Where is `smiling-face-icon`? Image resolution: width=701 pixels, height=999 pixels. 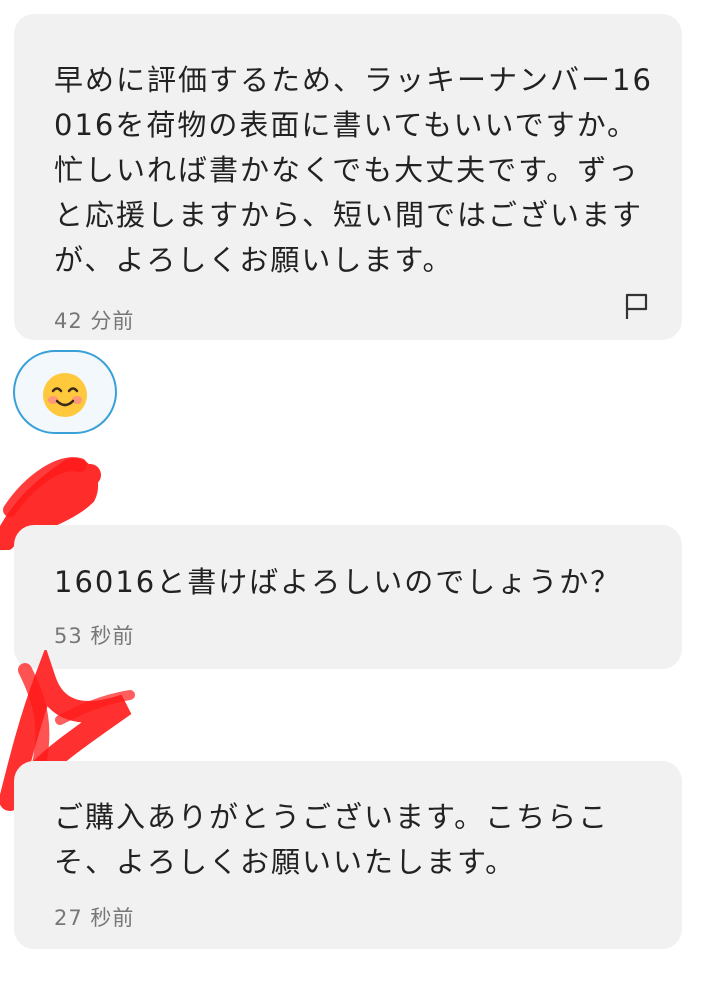 smiling-face-icon is located at coordinates (65, 395).